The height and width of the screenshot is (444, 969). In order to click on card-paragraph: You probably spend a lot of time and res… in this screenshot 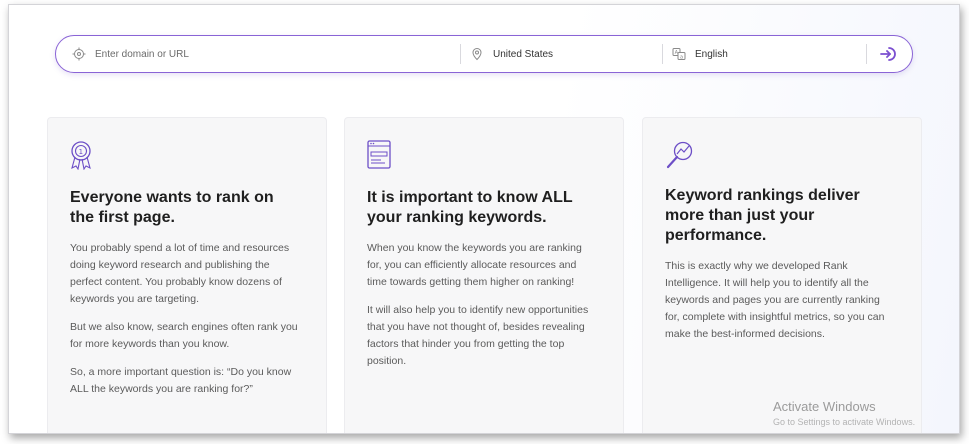, I will do `click(180, 273)`.